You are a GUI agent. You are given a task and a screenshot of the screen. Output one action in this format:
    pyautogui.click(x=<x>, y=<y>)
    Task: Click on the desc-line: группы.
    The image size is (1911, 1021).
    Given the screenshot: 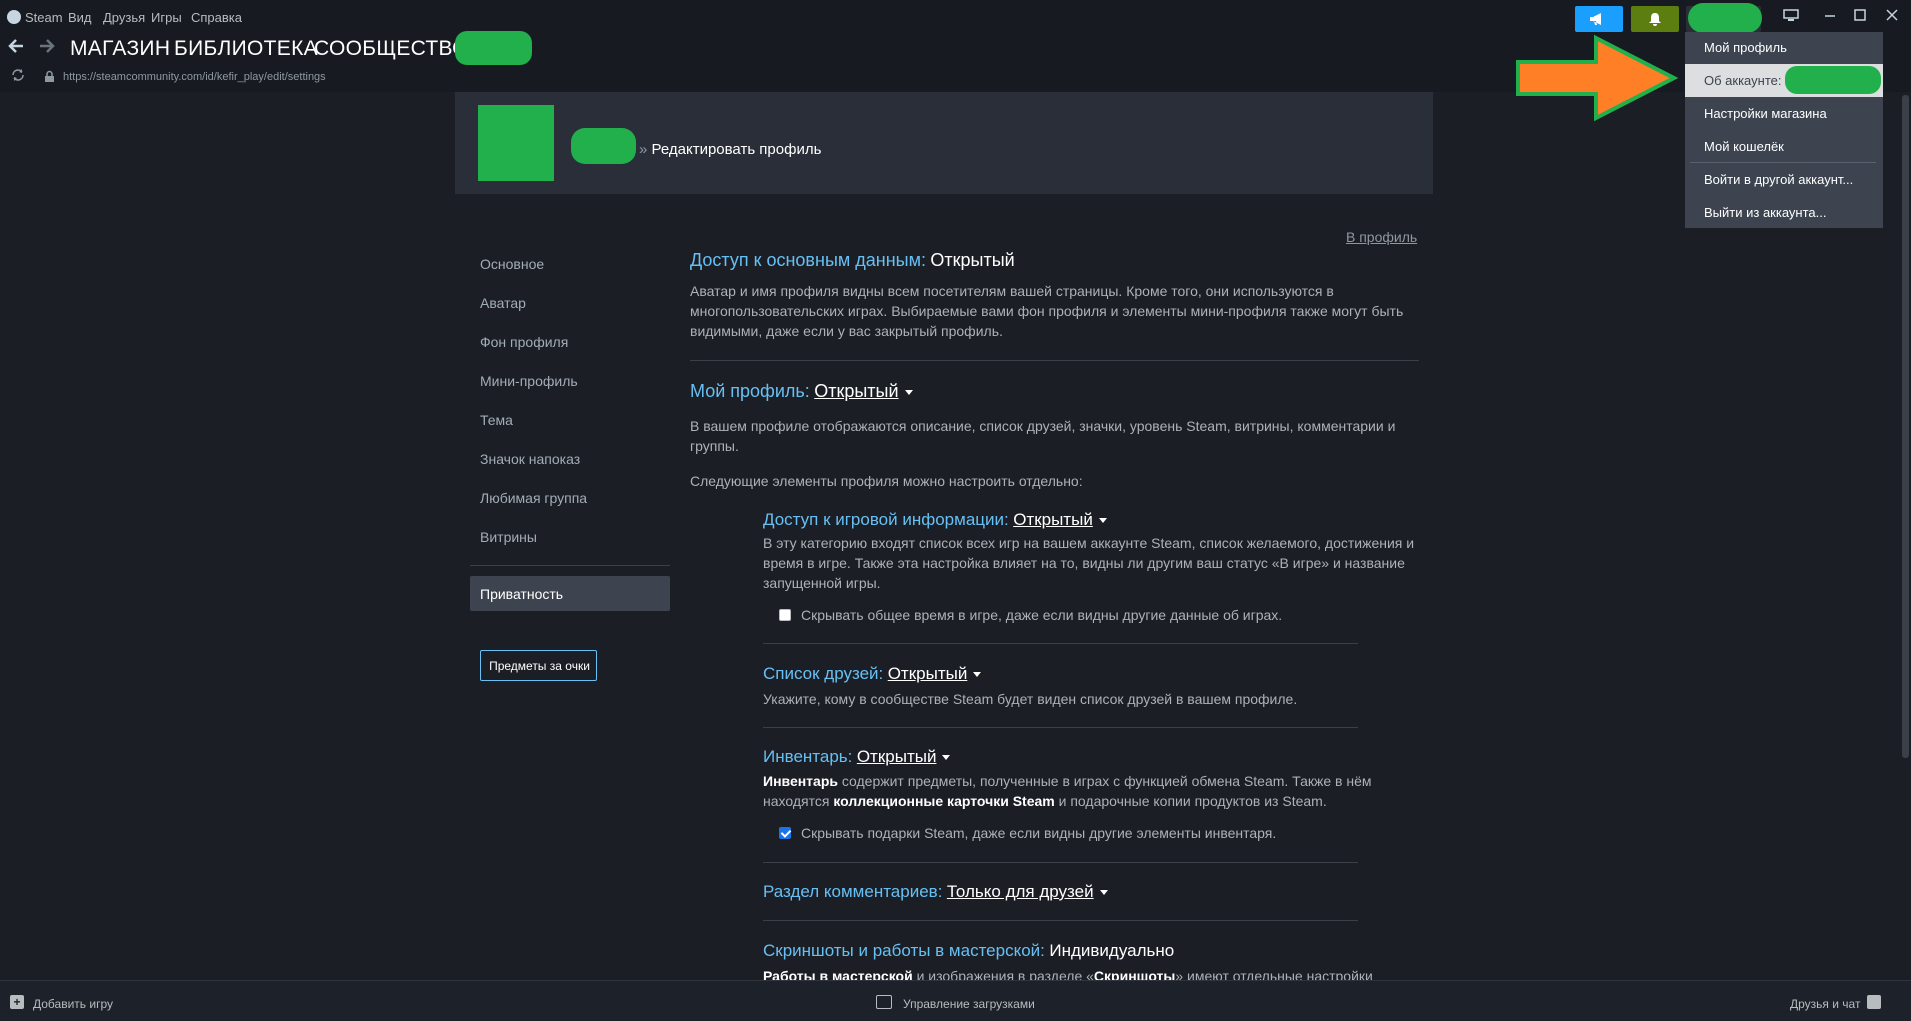 What is the action you would take?
    pyautogui.click(x=714, y=446)
    